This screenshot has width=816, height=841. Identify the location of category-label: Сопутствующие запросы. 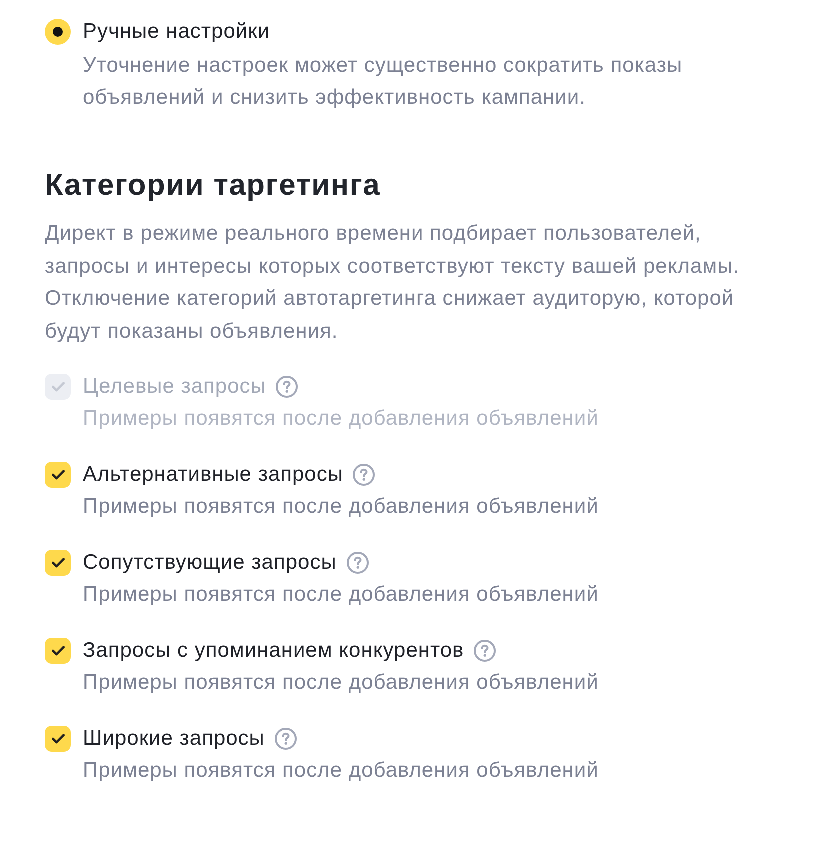
(210, 563).